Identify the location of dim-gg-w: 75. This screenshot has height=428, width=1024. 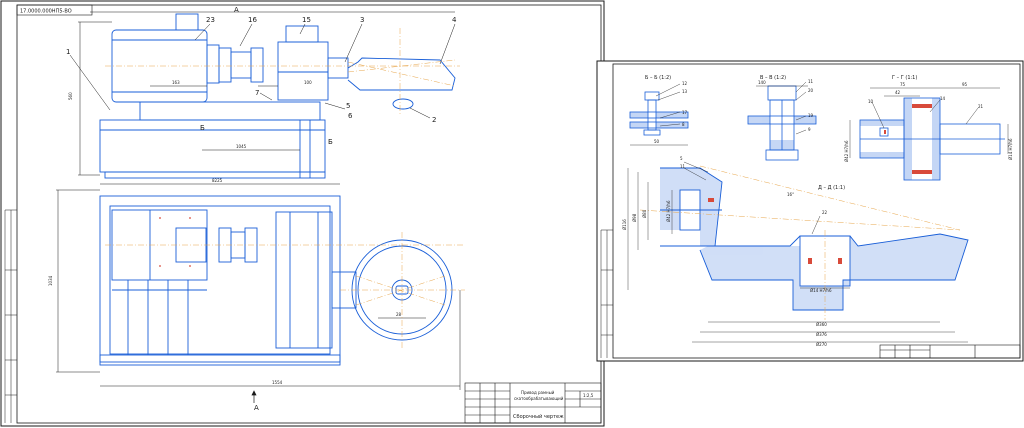
(903, 84).